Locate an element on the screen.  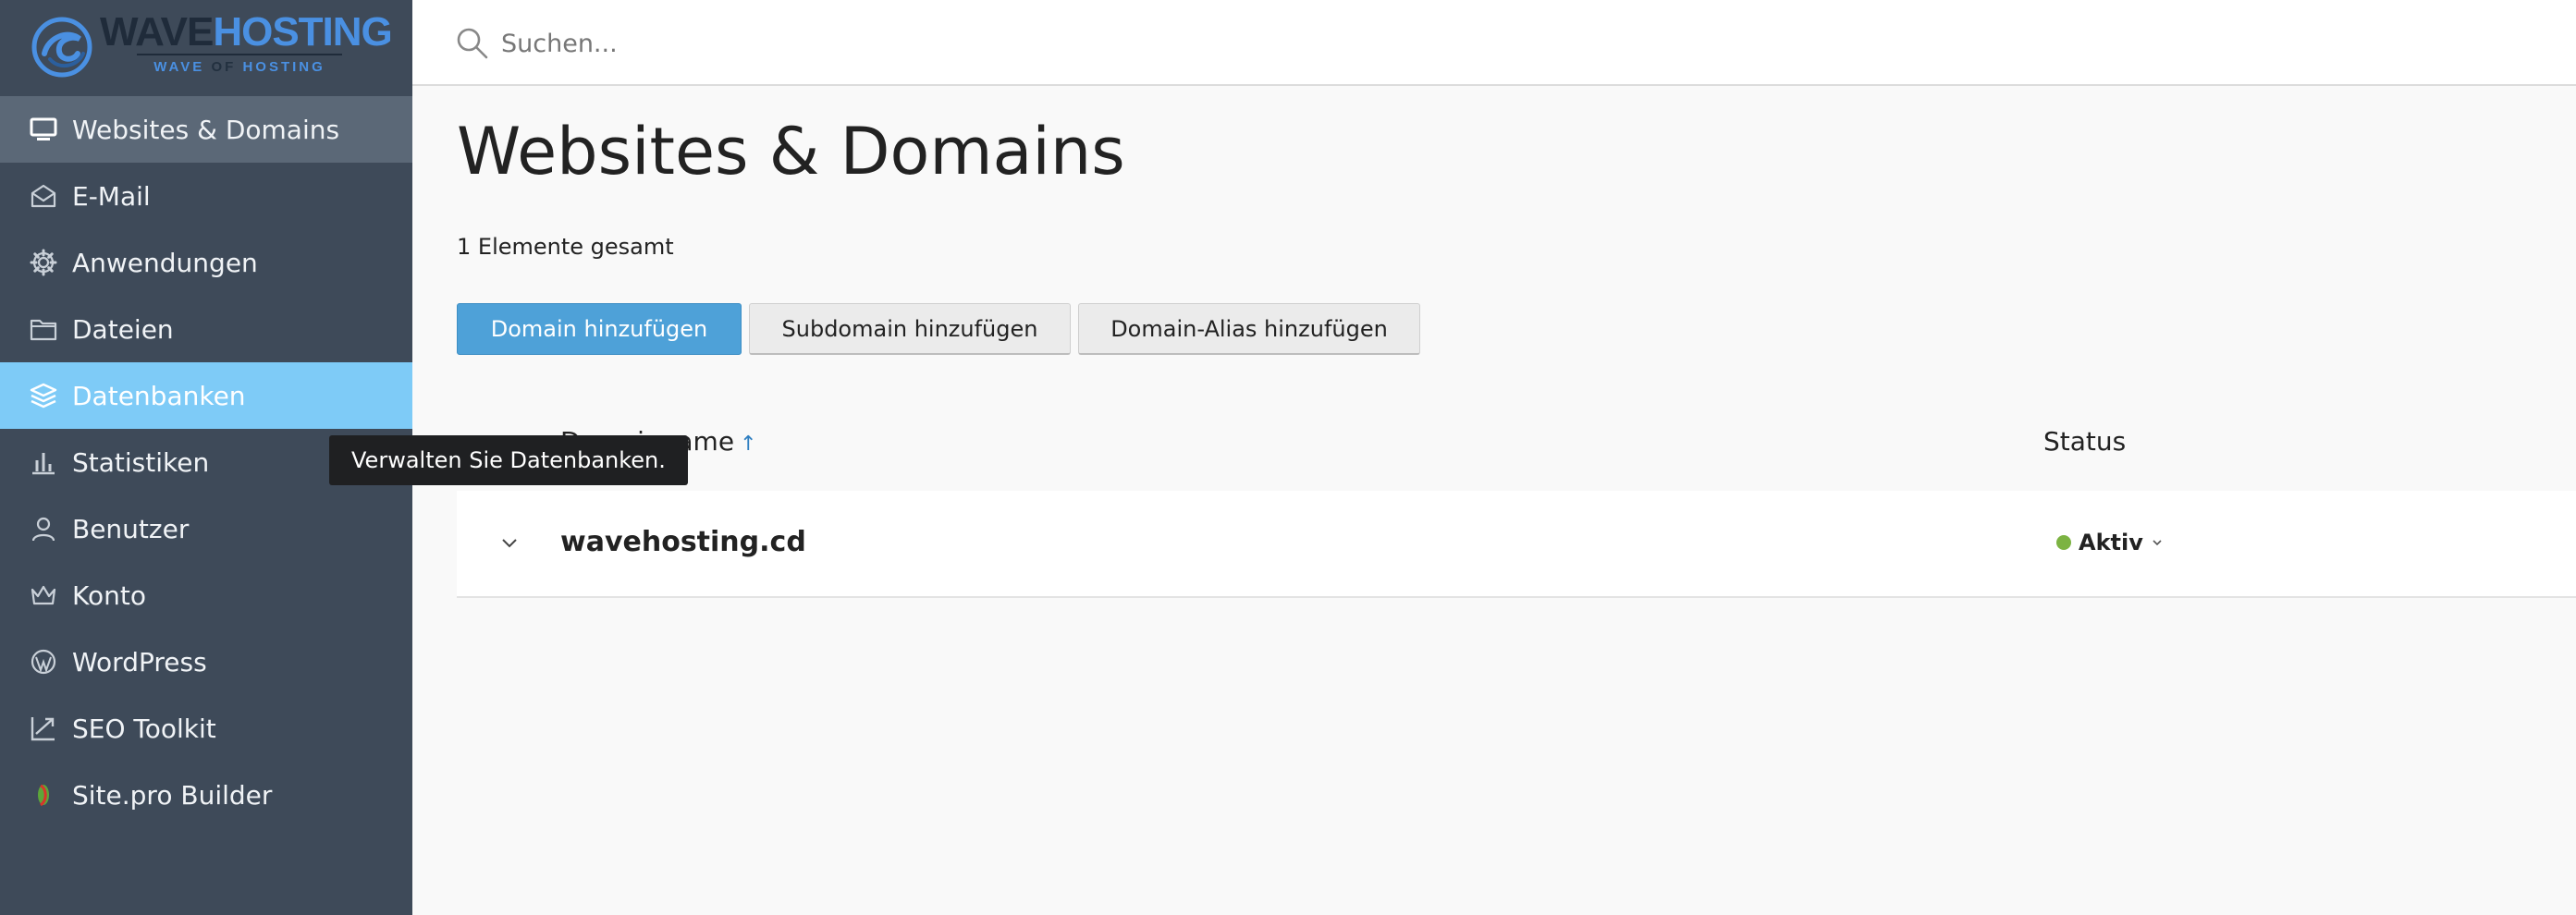
wave-logo-icon is located at coordinates (61, 47).